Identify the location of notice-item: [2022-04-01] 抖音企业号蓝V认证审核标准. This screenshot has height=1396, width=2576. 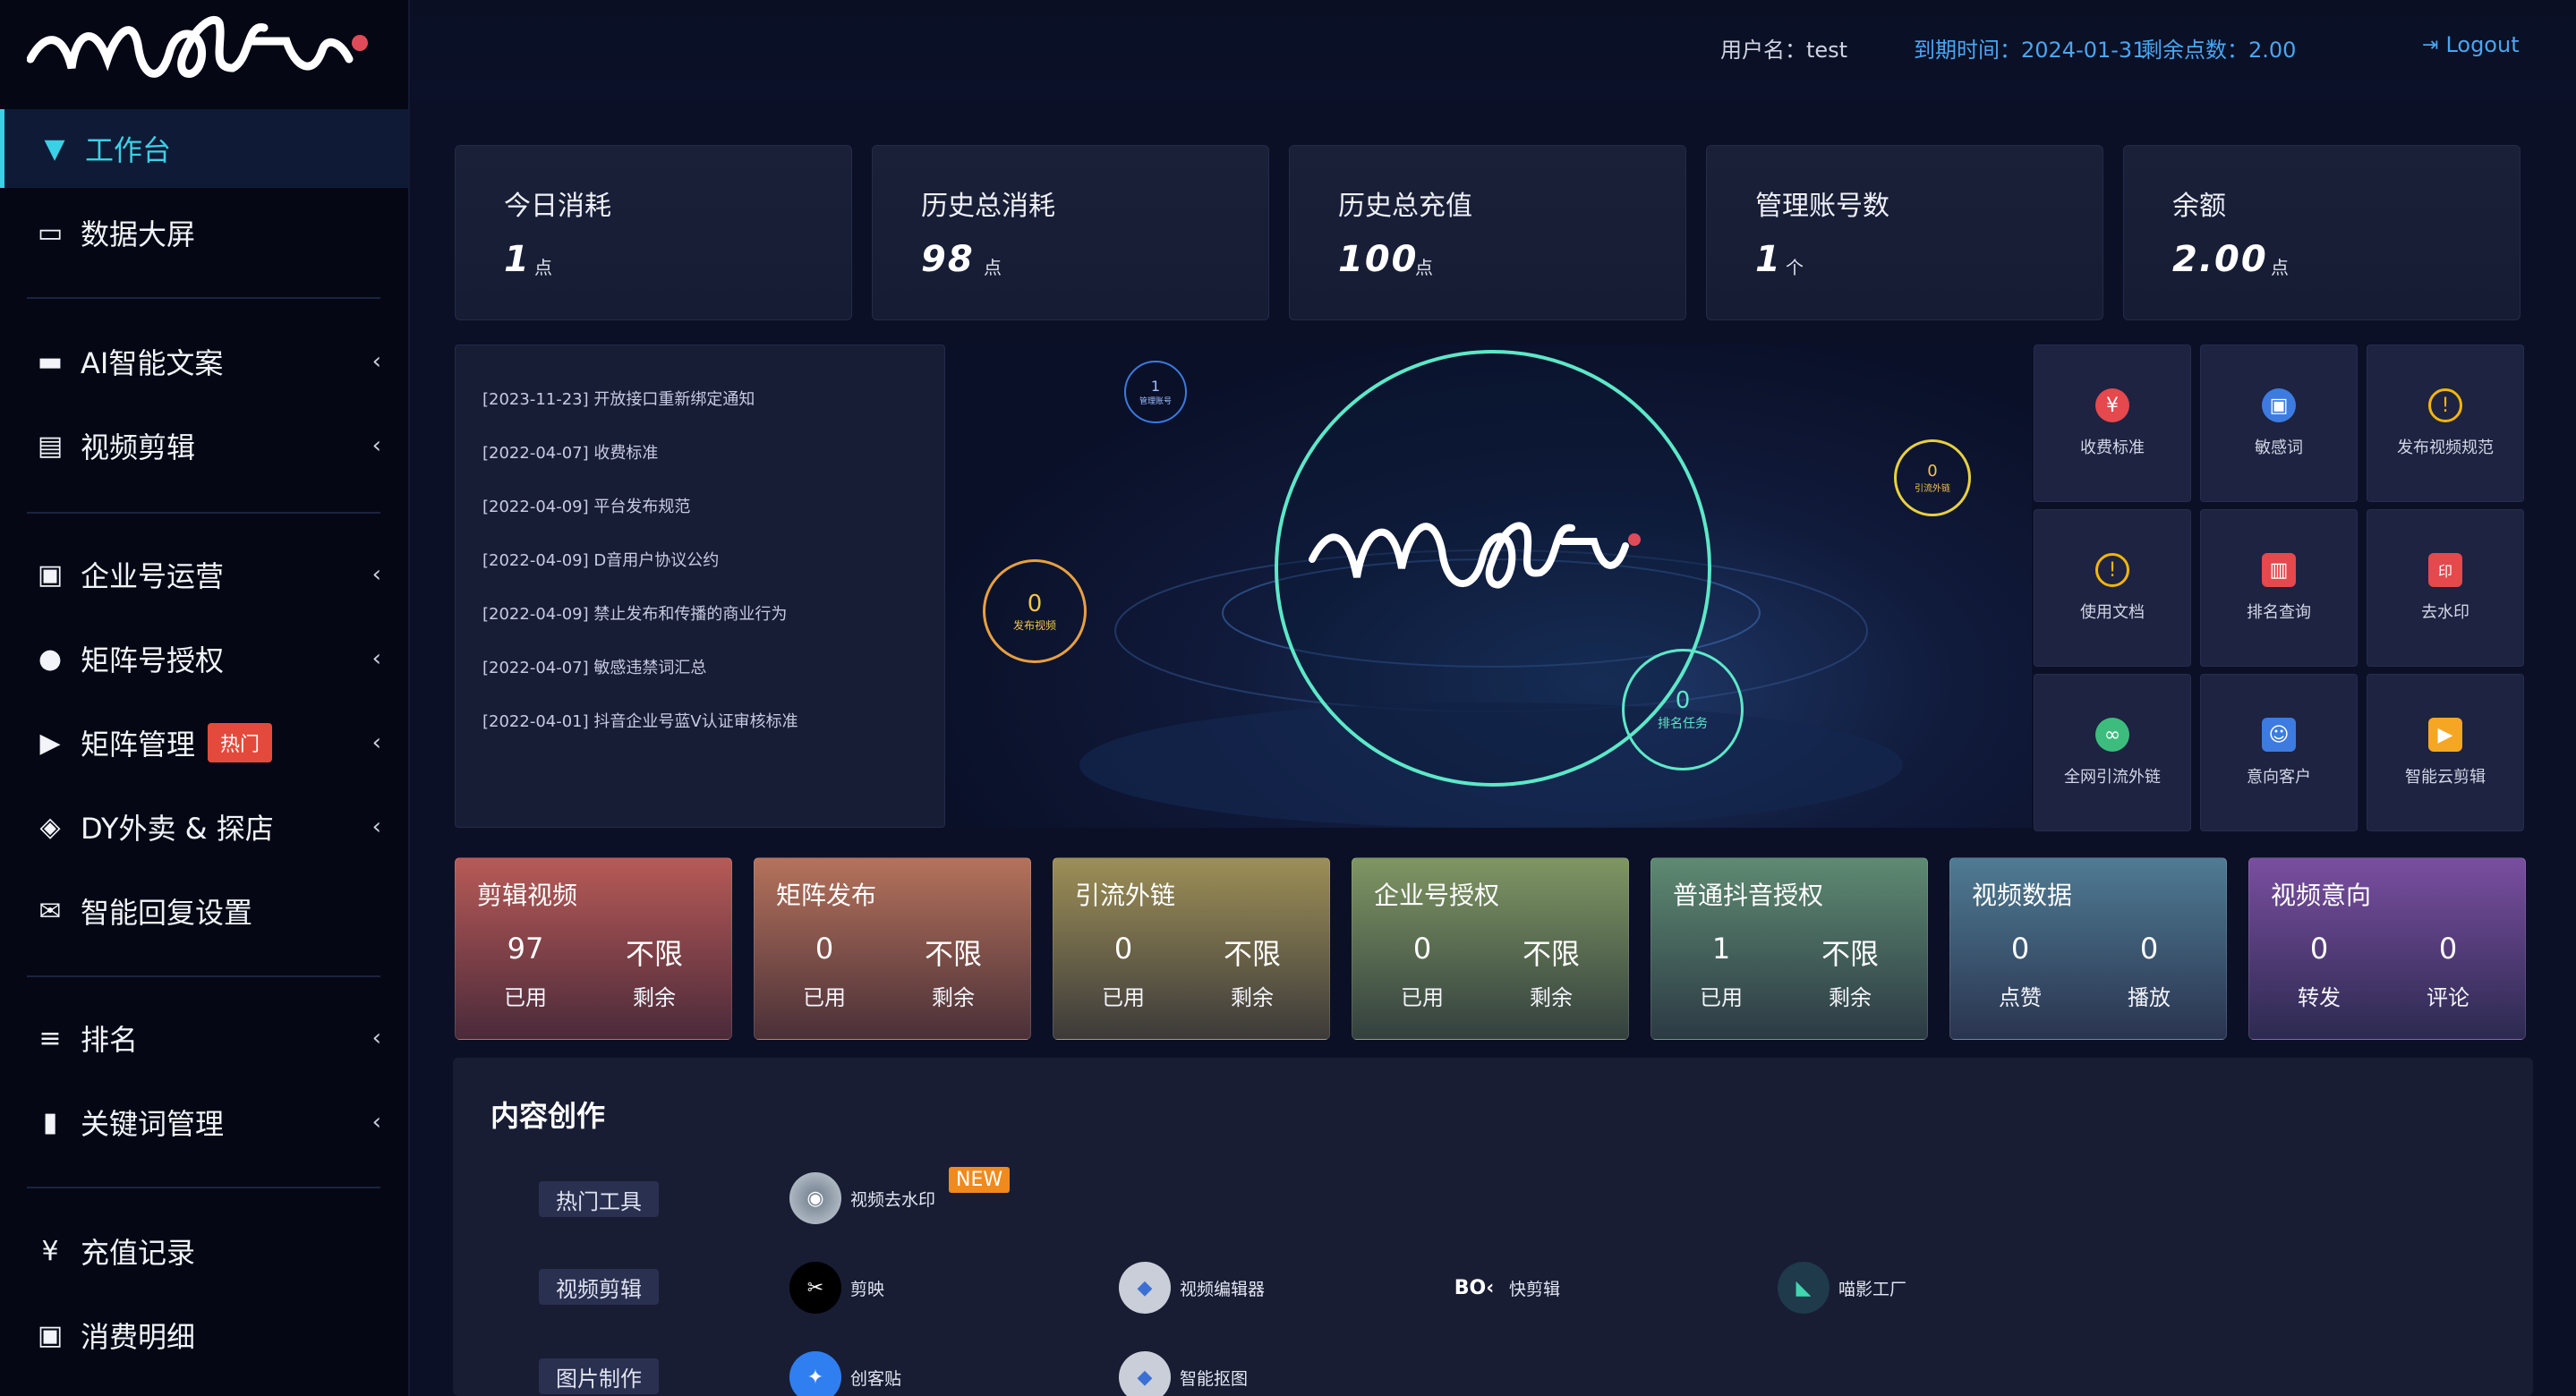
(640, 721).